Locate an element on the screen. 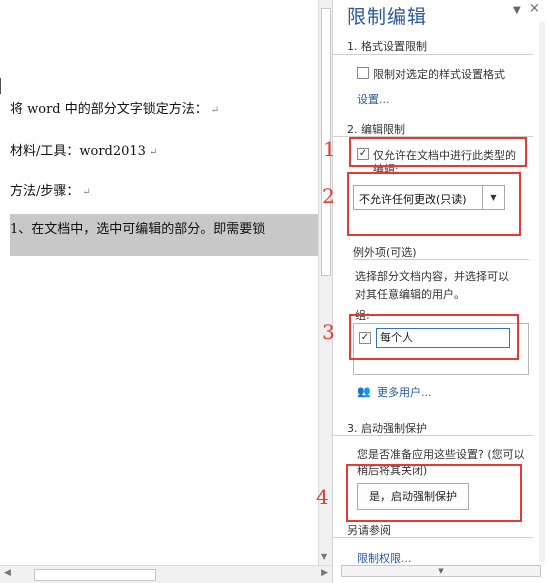 This screenshot has width=549, height=583. annotation-number-2: 2 is located at coordinates (328, 196).